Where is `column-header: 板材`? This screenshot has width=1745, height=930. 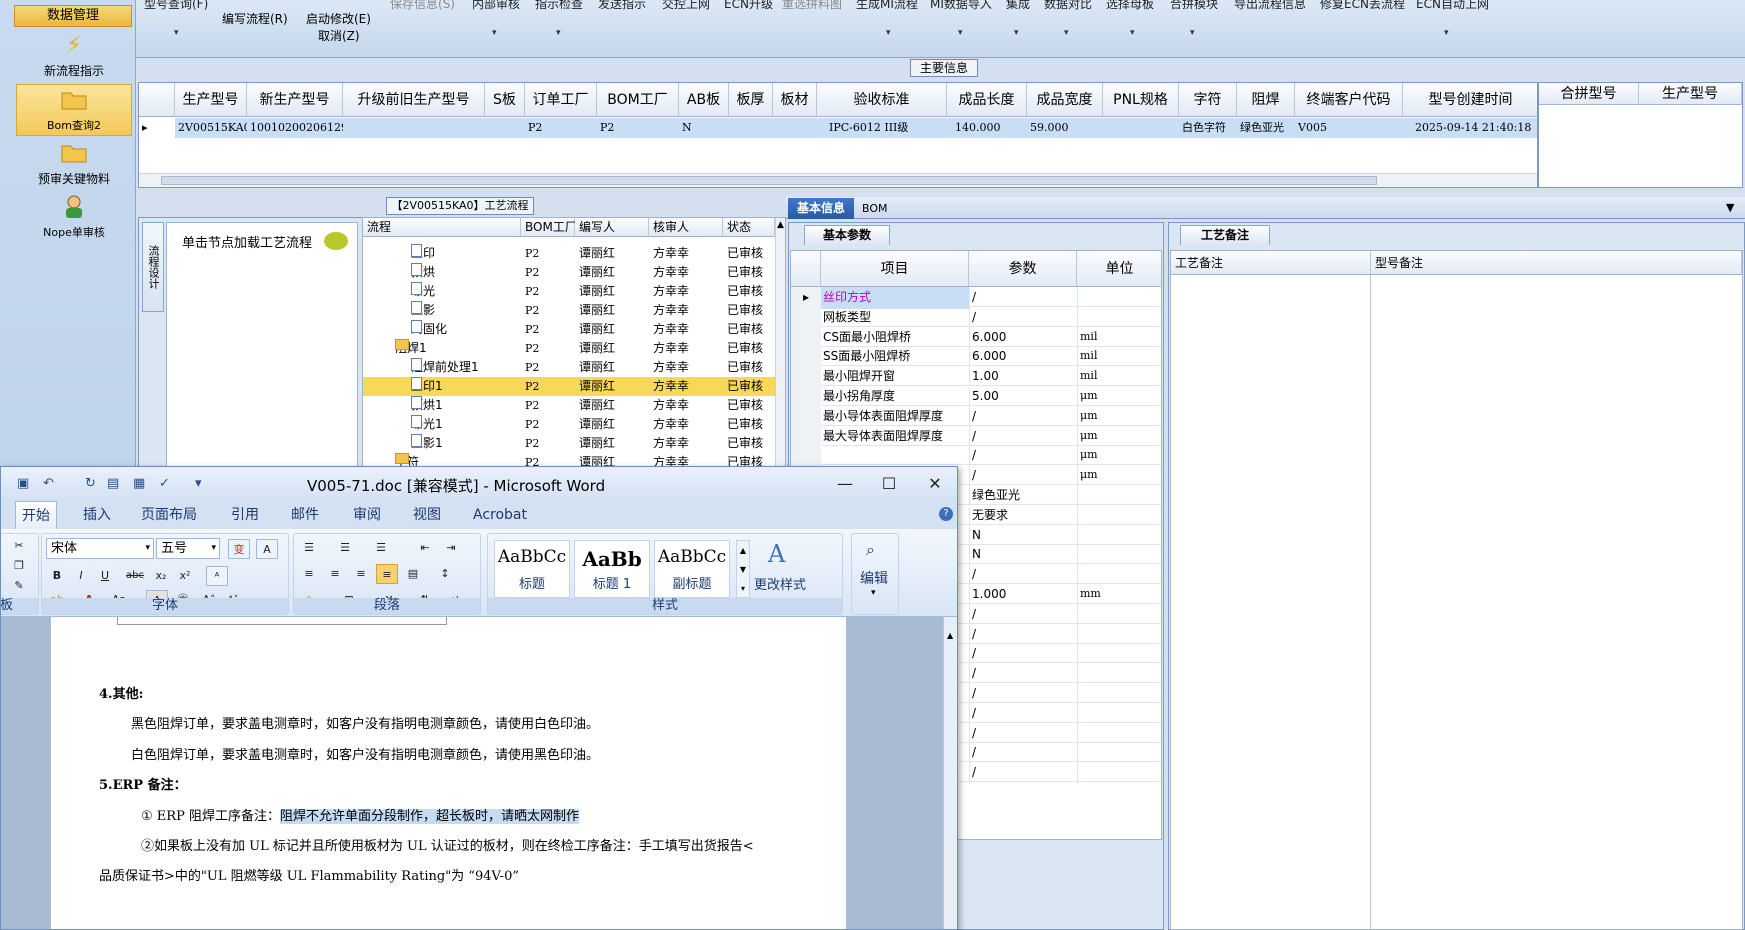 column-header: 板材 is located at coordinates (795, 100).